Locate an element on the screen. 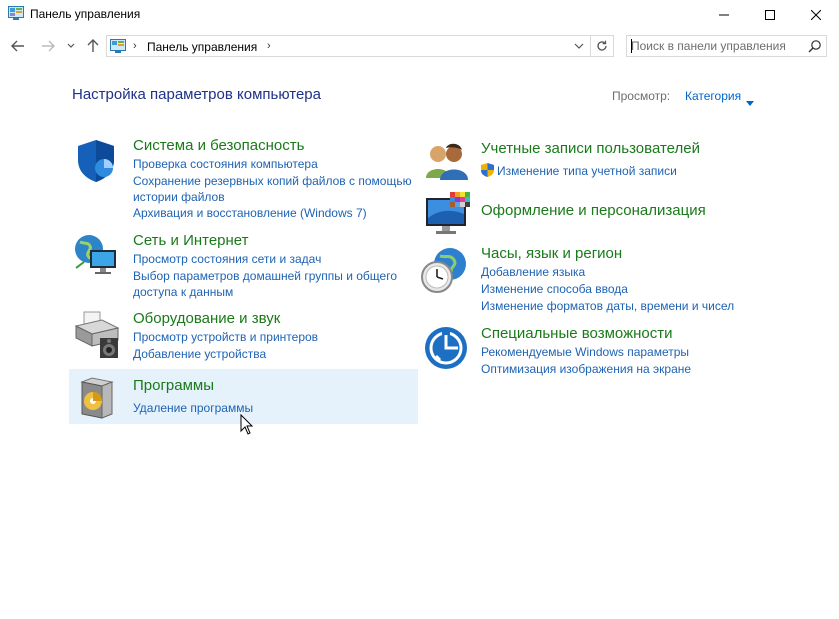 Image resolution: width=839 pixels, height=619 pixels. category-title-user-accounts: Учетные записи пользователей is located at coordinates (590, 148).